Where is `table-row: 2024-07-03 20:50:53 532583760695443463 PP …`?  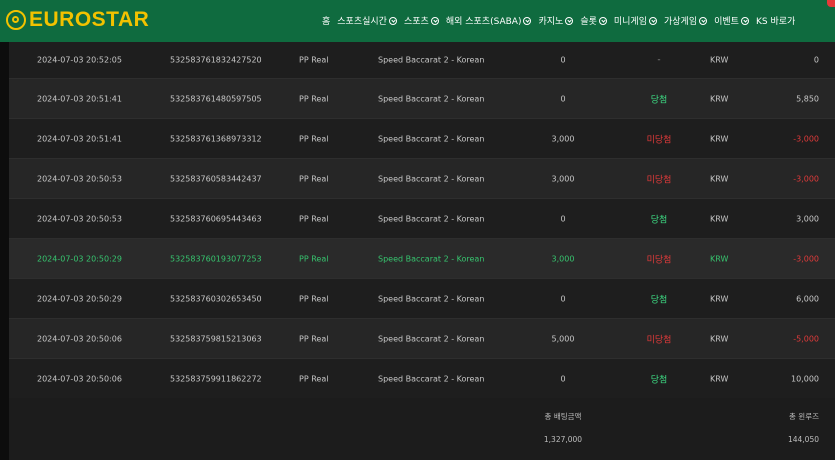 table-row: 2024-07-03 20:50:53 532583760695443463 PP … is located at coordinates (422, 219).